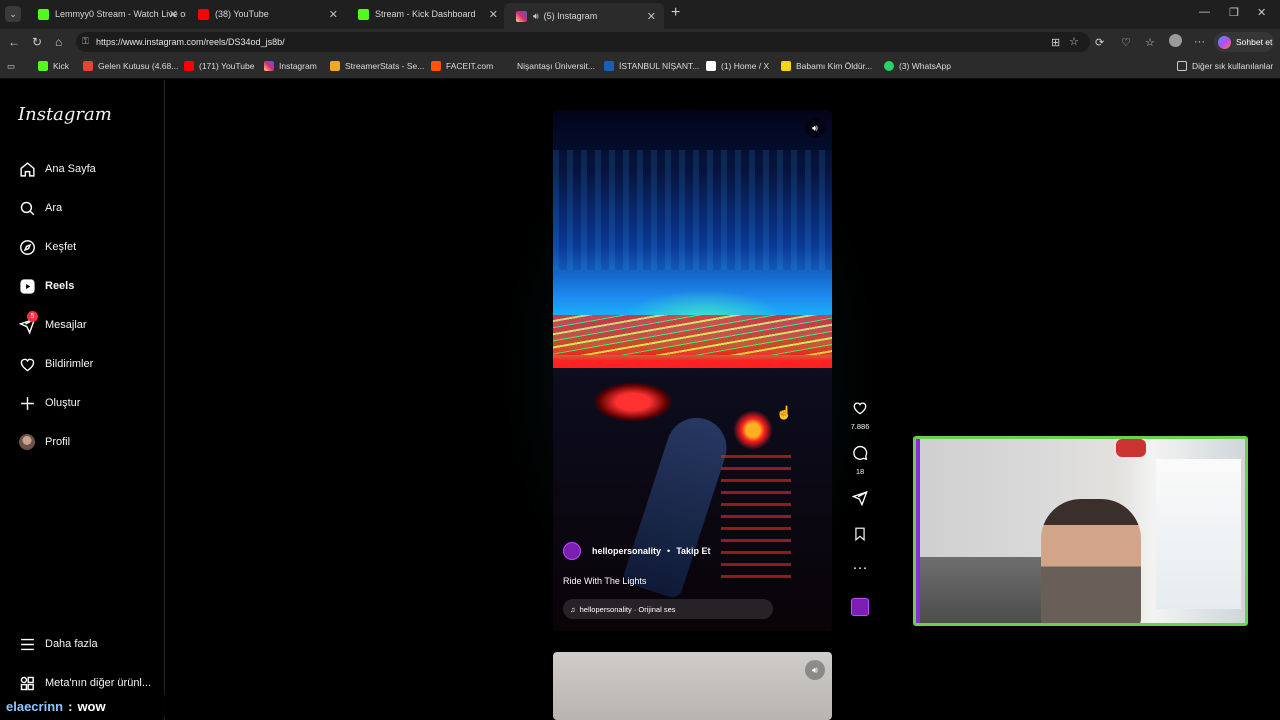  What do you see at coordinates (44, 442) in the screenshot?
I see `sidebar-item-profile: Profil` at bounding box center [44, 442].